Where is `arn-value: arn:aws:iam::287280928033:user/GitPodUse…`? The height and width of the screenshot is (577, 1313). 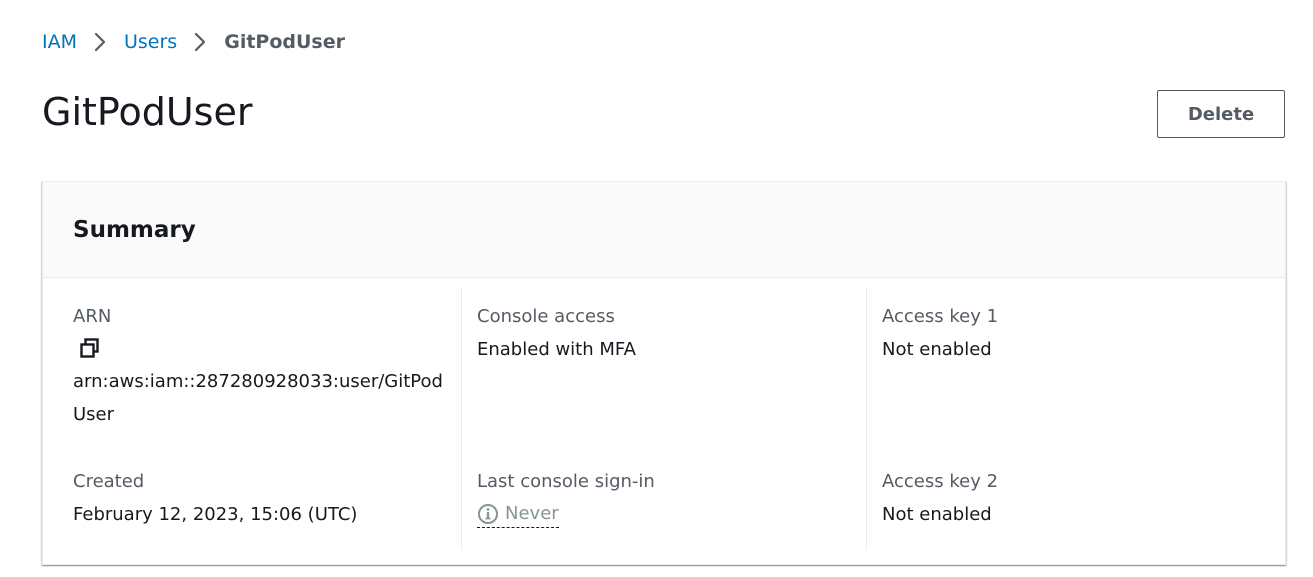
arn-value: arn:aws:iam::287280928033:user/GitPodUse… is located at coordinates (258, 398).